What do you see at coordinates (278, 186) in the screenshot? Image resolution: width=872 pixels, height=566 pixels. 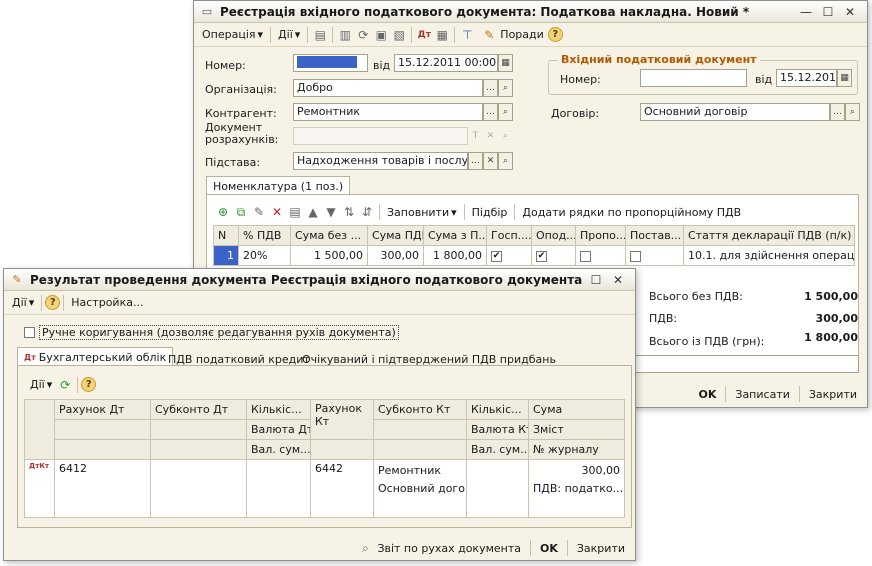 I see `tab-nomenclature: Номенклатура (1 поз.)` at bounding box center [278, 186].